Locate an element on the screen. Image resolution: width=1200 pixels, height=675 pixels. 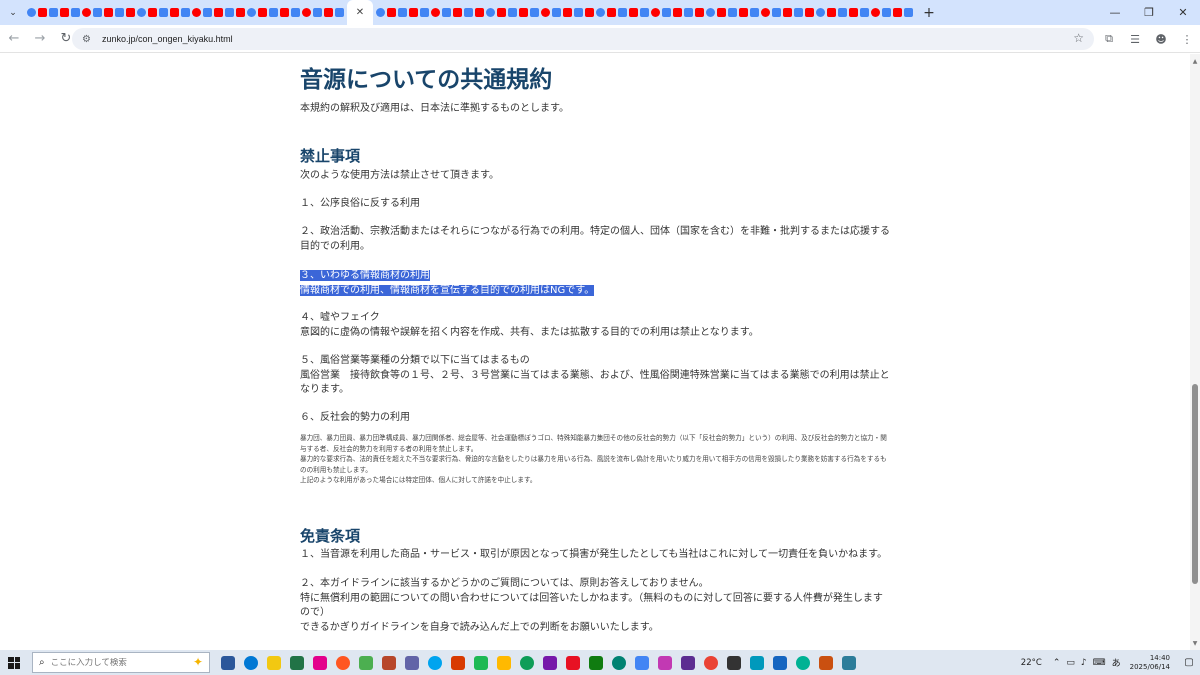
forward-button: → is located at coordinates (40, 39).